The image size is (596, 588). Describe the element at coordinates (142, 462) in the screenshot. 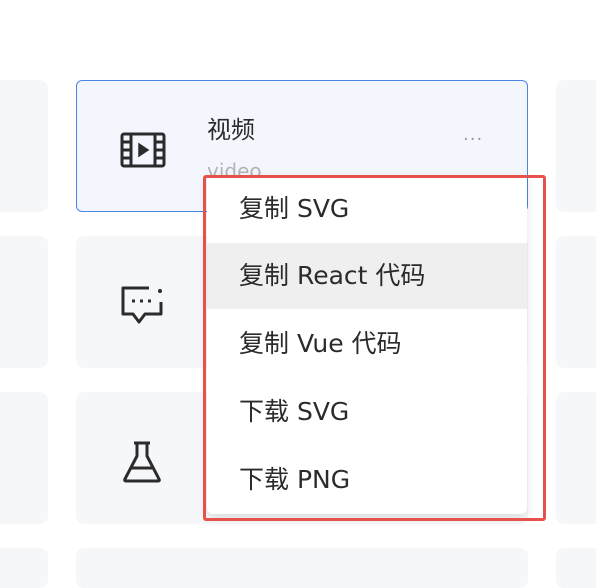

I see `flask-icon` at that location.